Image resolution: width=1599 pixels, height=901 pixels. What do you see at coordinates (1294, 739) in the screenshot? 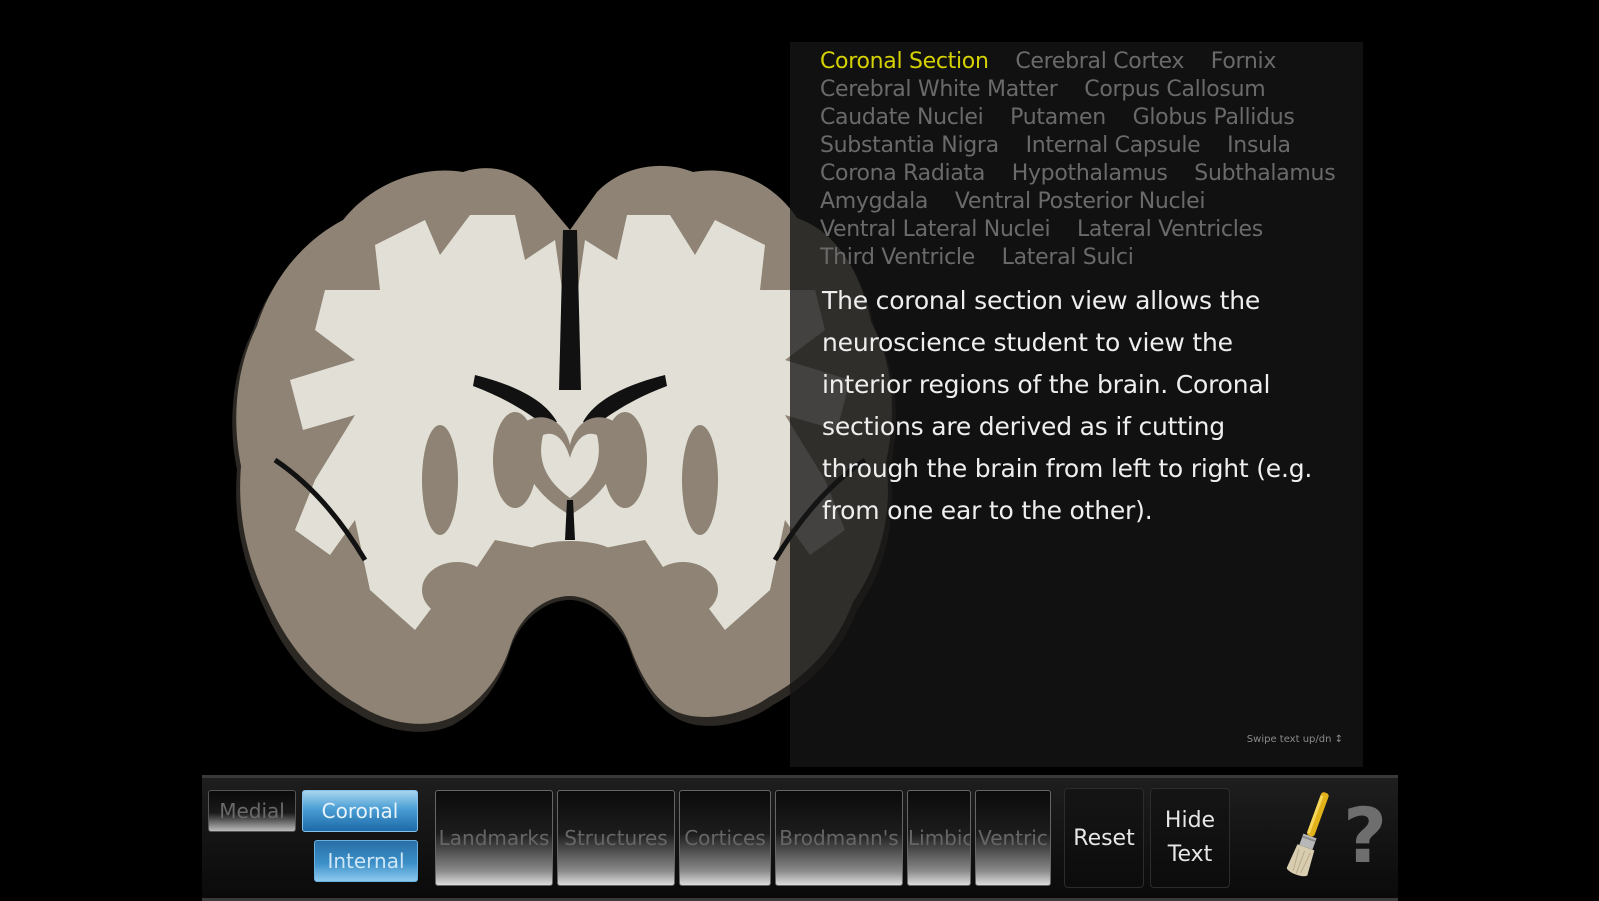
I see `swipe-hint: Swipe text up/dn ↕` at bounding box center [1294, 739].